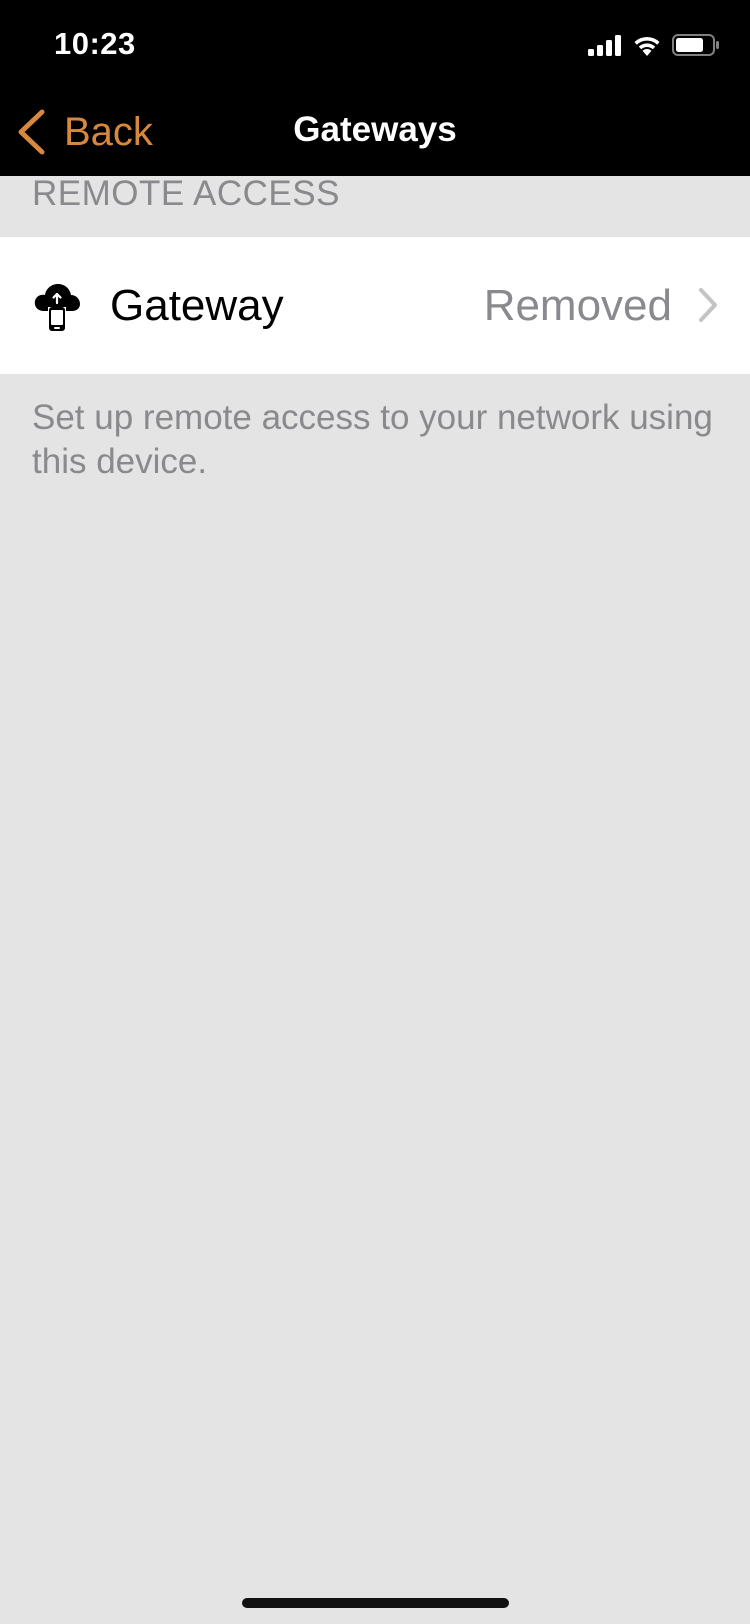  I want to click on status-bar: 10:23, so click(375, 44).